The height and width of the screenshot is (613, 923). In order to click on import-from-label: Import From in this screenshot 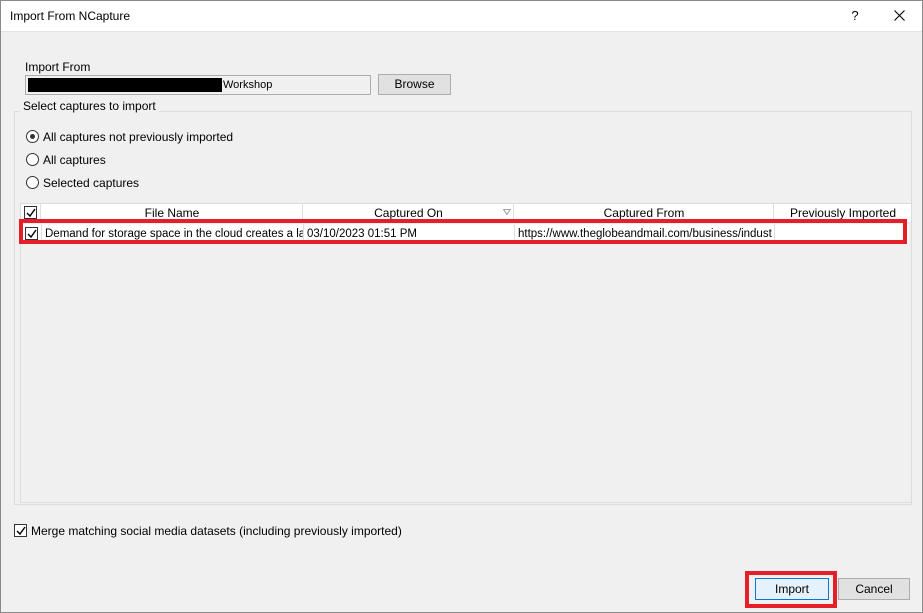, I will do `click(58, 67)`.